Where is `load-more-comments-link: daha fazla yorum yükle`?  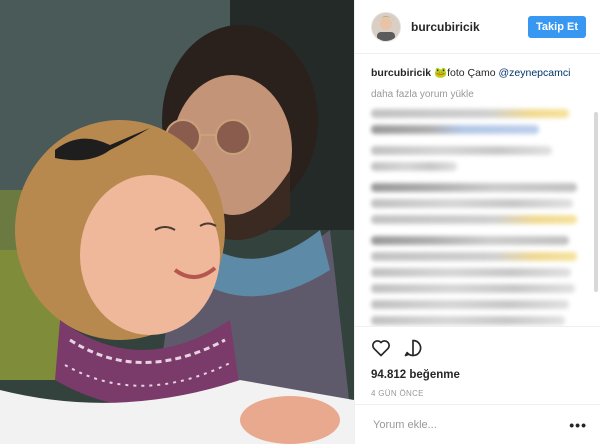 load-more-comments-link: daha fazla yorum yükle is located at coordinates (478, 94).